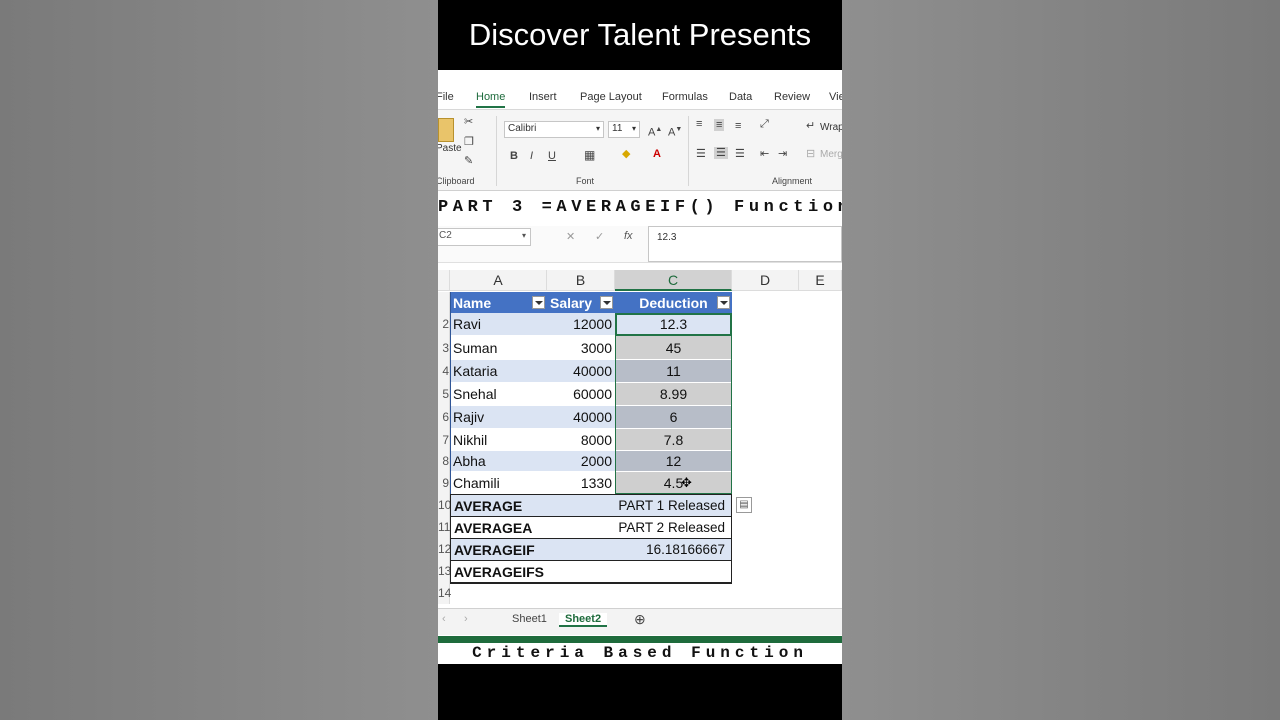 Image resolution: width=1280 pixels, height=720 pixels. Describe the element at coordinates (444, 440) in the screenshot. I see `row-header: 7` at that location.